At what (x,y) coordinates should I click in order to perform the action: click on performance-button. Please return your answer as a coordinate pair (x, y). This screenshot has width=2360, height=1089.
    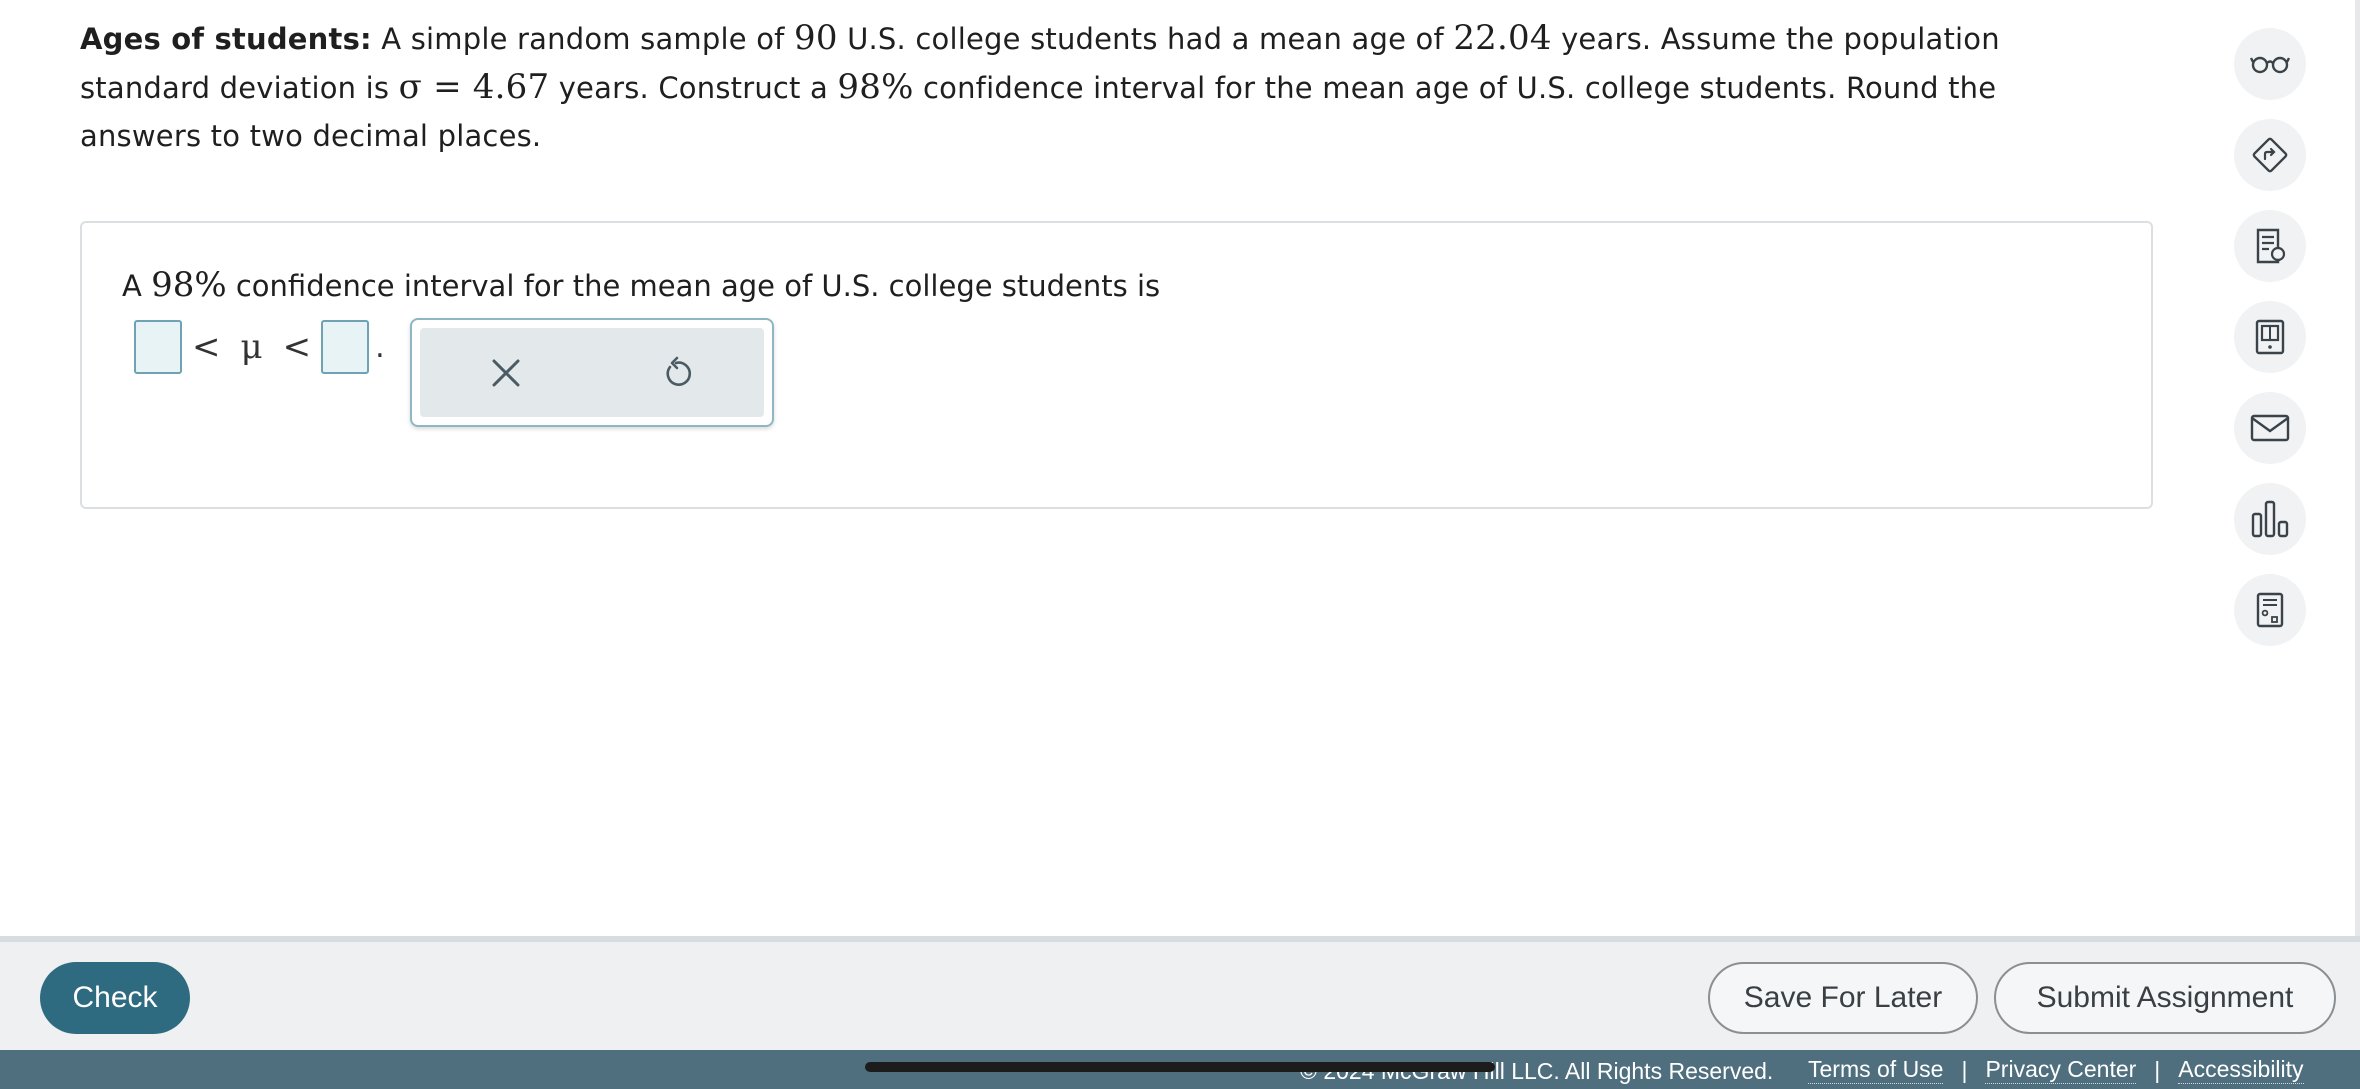
    Looking at the image, I should click on (2270, 519).